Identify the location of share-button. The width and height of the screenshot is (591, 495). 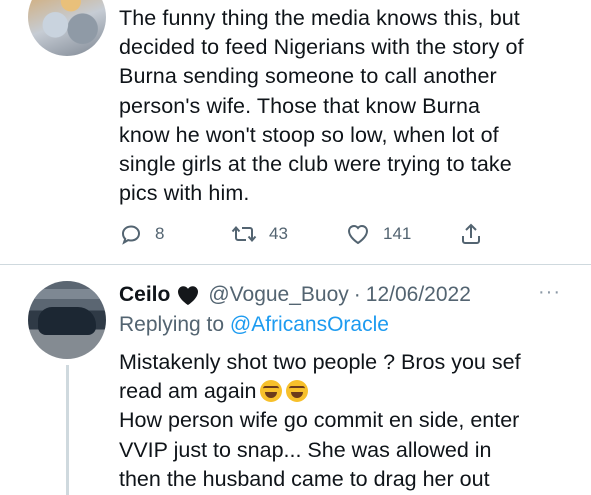
(471, 234).